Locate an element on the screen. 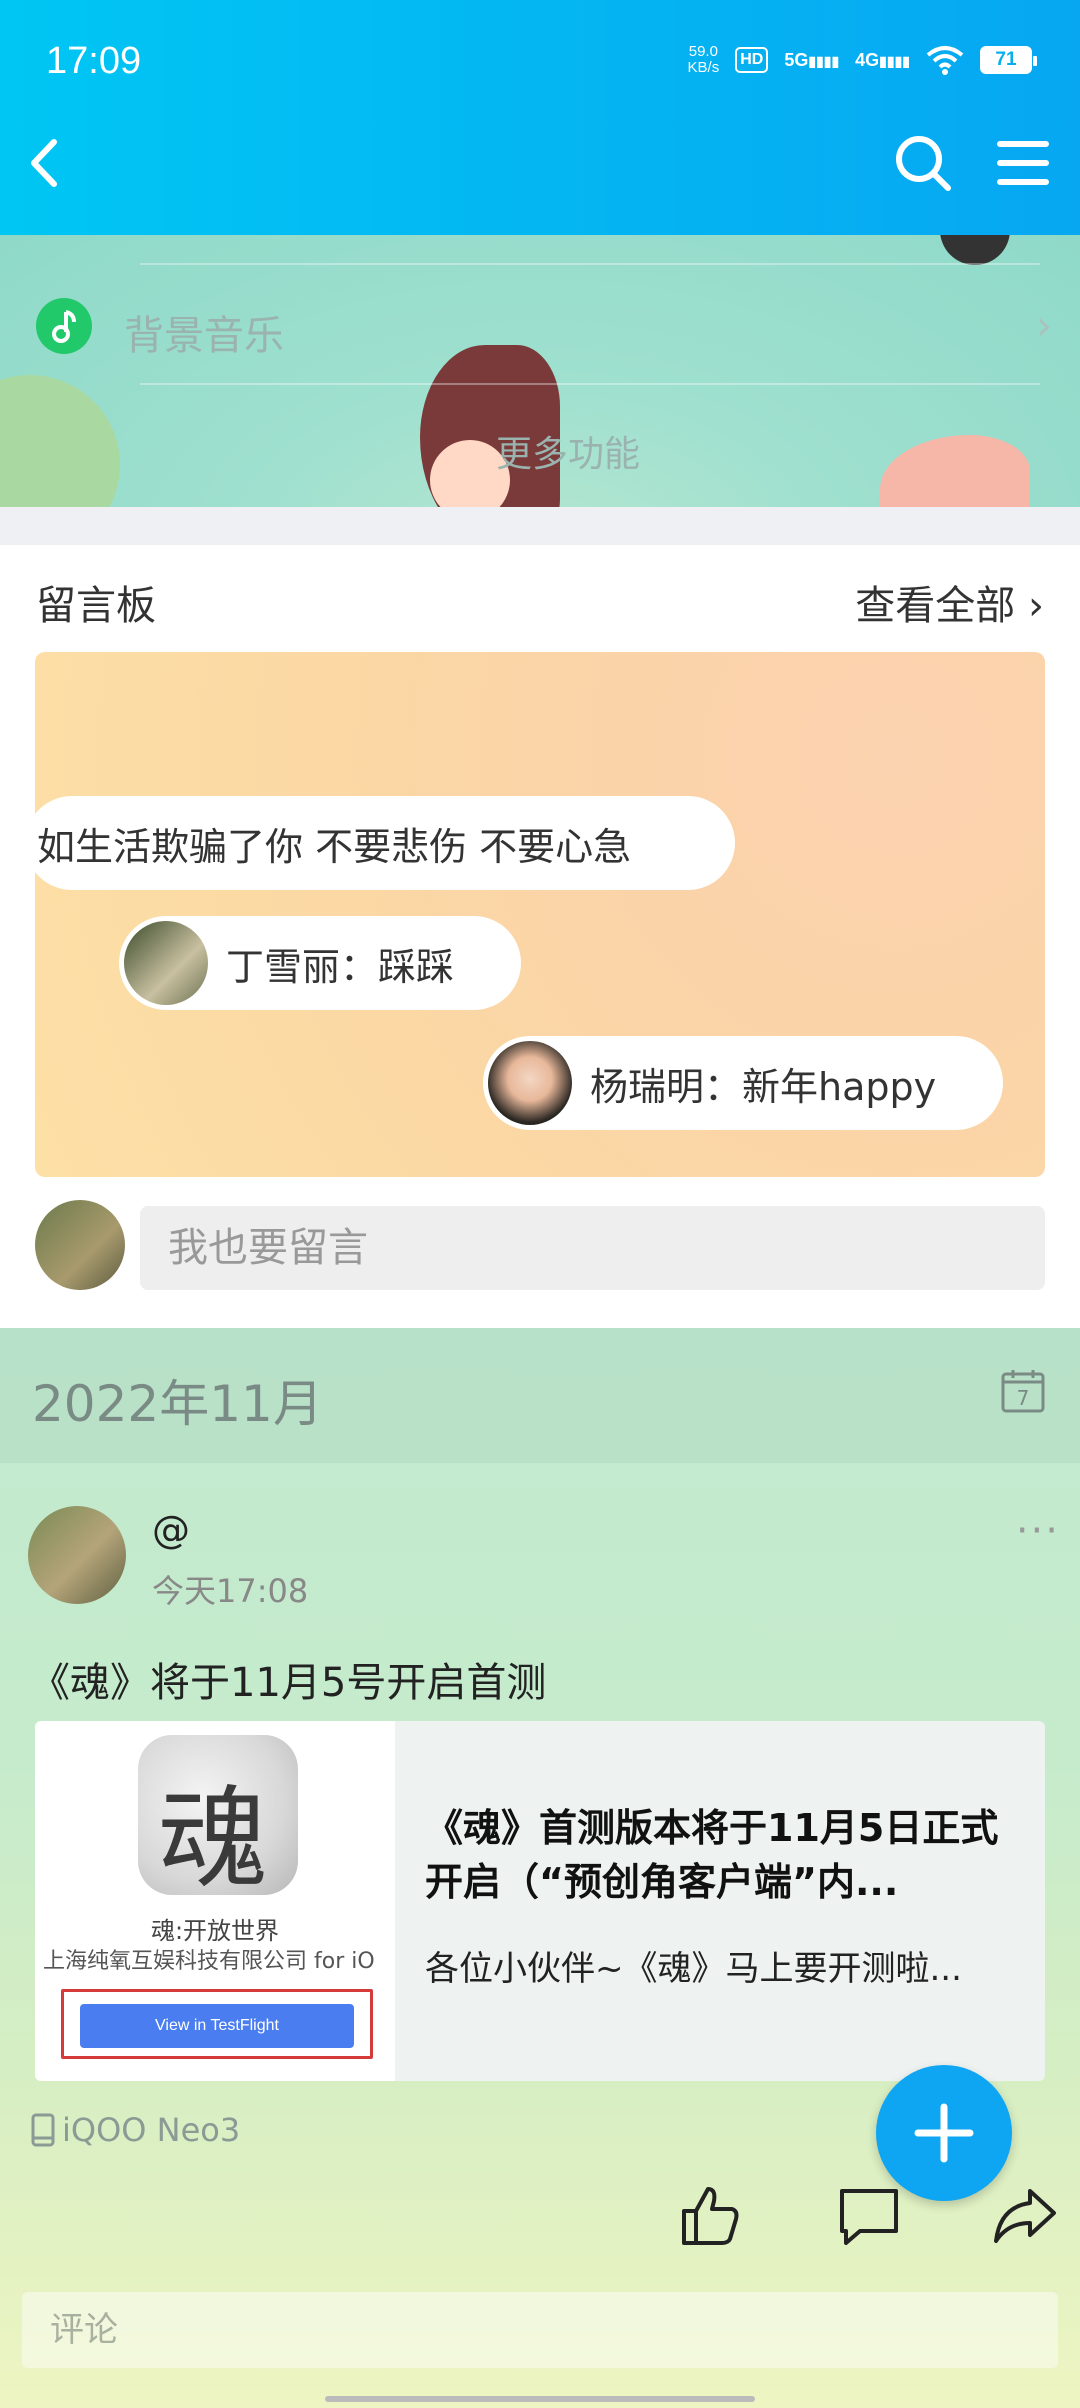  plus-icon is located at coordinates (944, 2133).